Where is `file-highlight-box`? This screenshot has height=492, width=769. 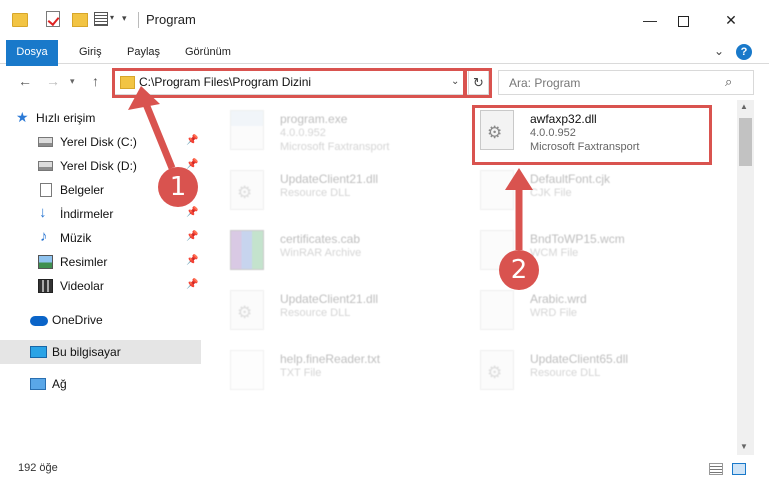
file-highlight-box is located at coordinates (592, 135).